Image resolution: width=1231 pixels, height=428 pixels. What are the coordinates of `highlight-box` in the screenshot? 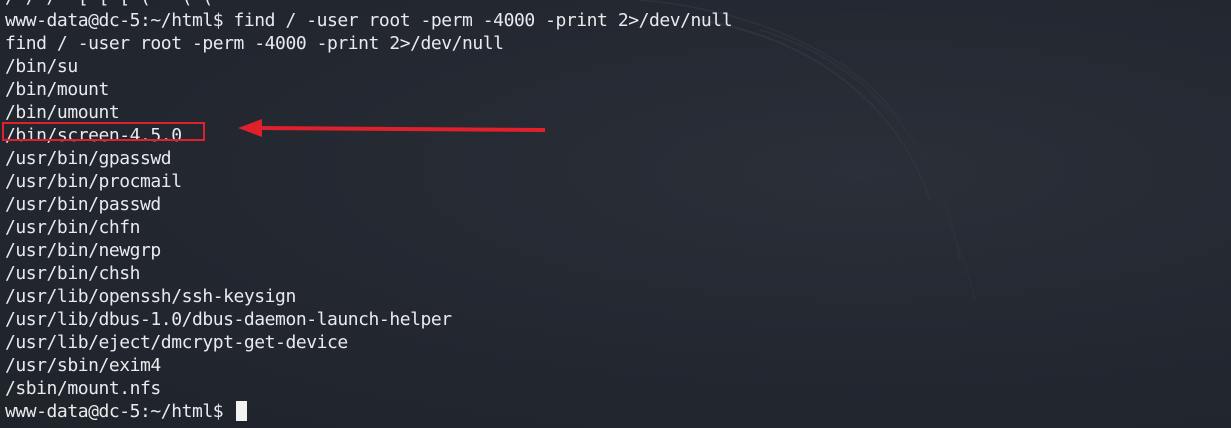 It's located at (103, 131).